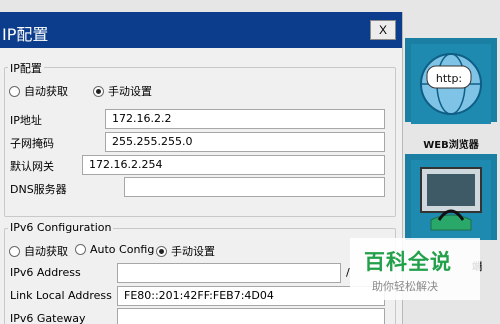 This screenshot has width=500, height=324. Describe the element at coordinates (122, 249) in the screenshot. I see `radio-label: Auto Config` at that location.